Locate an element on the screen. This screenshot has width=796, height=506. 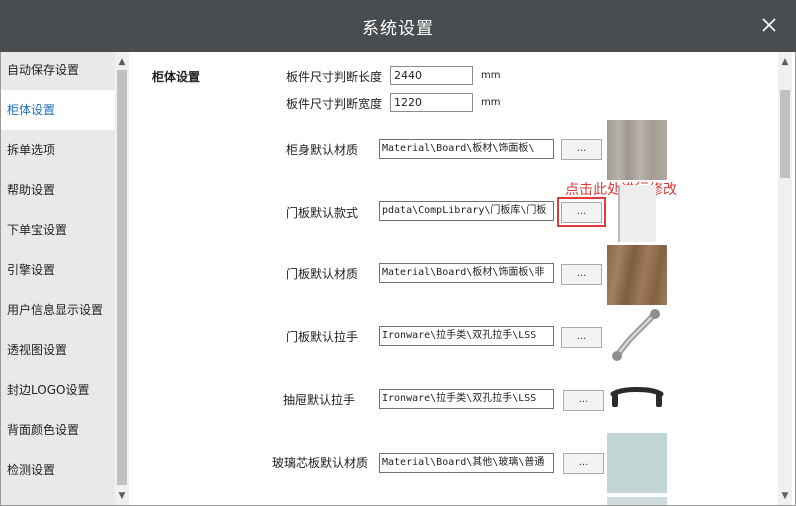
title-bar: 系统设置 is located at coordinates (398, 26).